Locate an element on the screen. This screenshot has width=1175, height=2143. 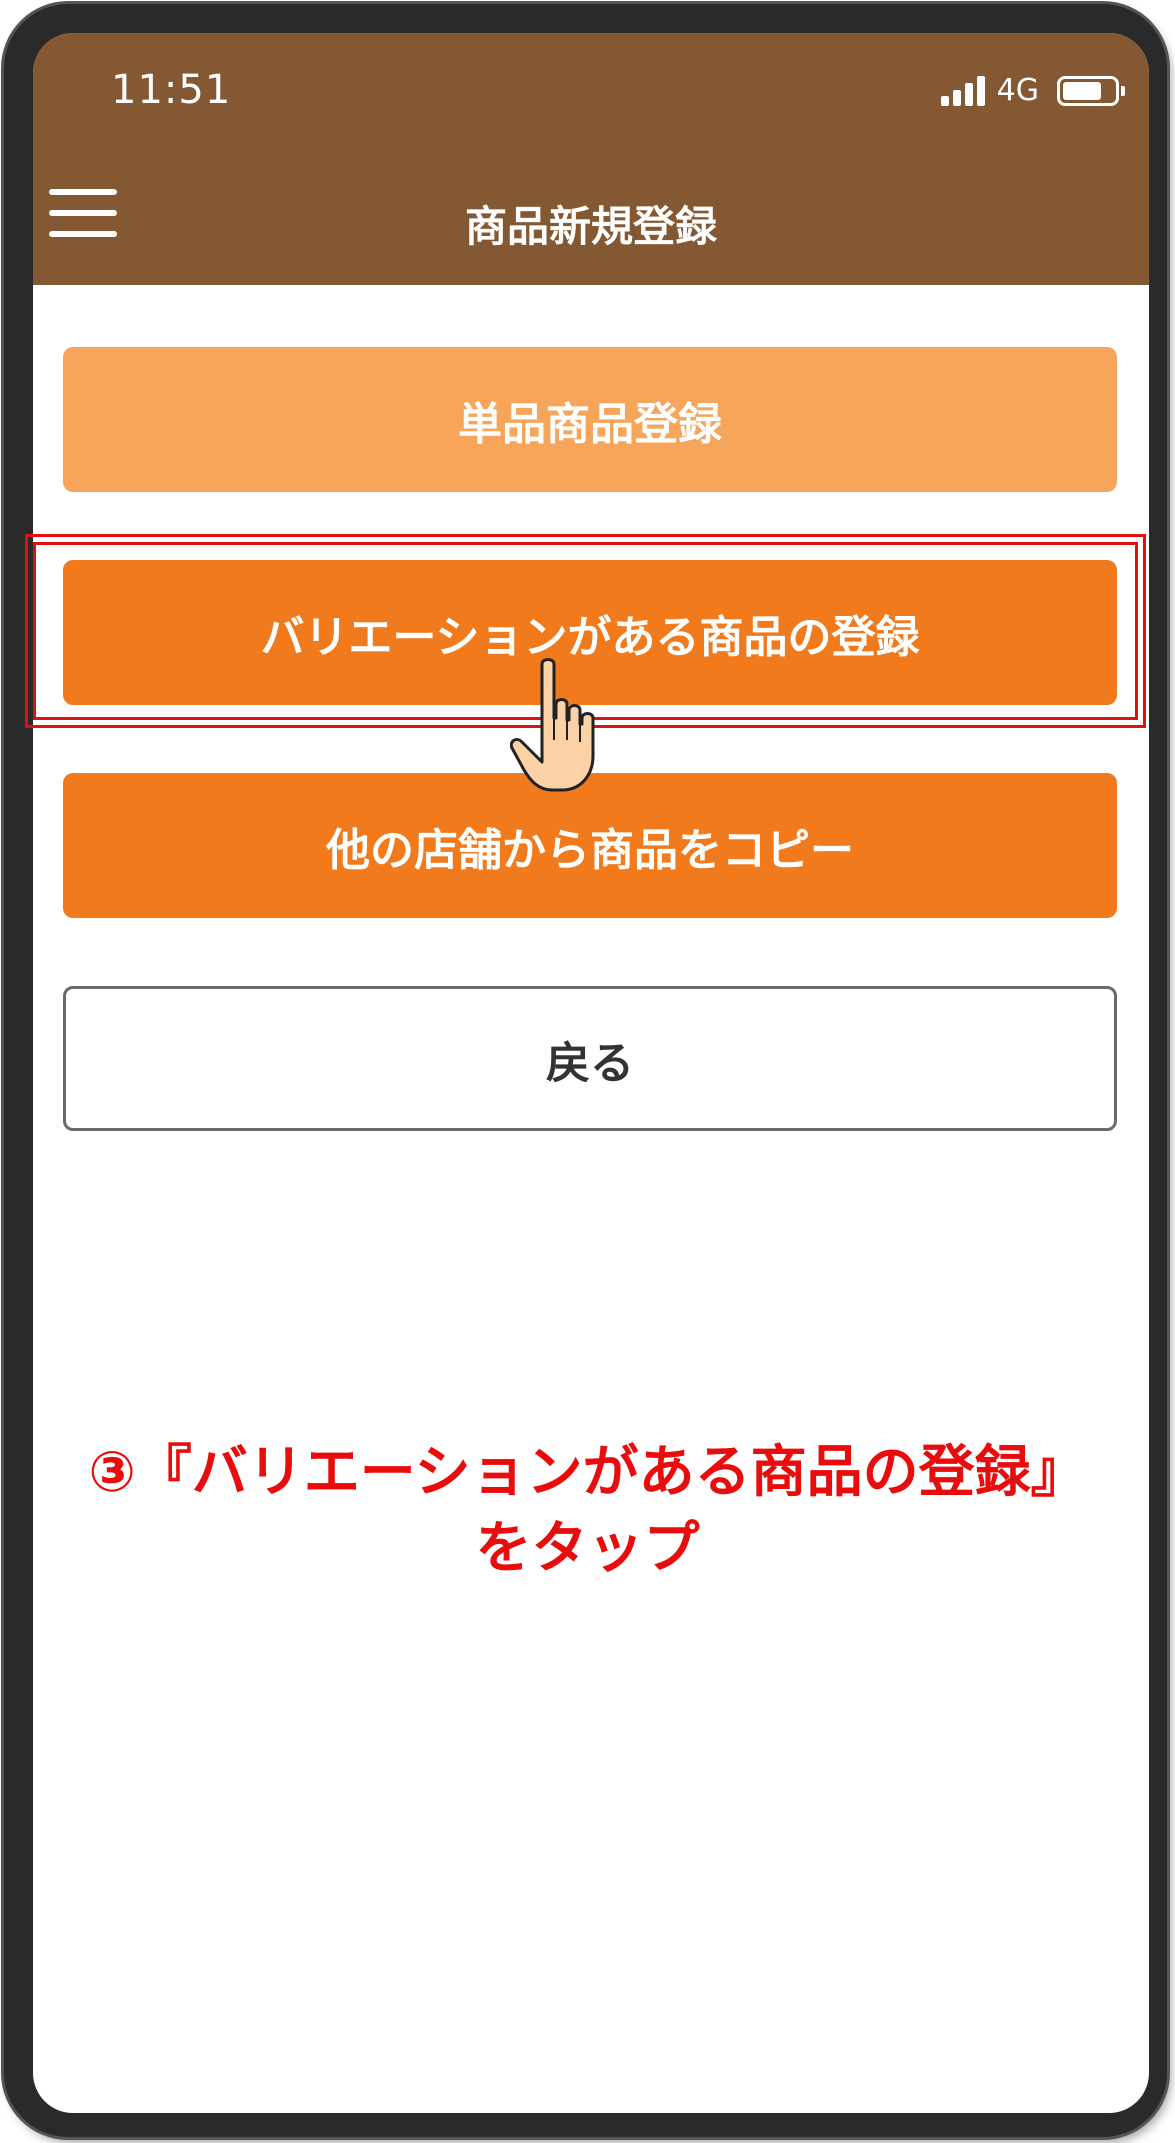
single-product-register-button: 単品商品登録 is located at coordinates (590, 419).